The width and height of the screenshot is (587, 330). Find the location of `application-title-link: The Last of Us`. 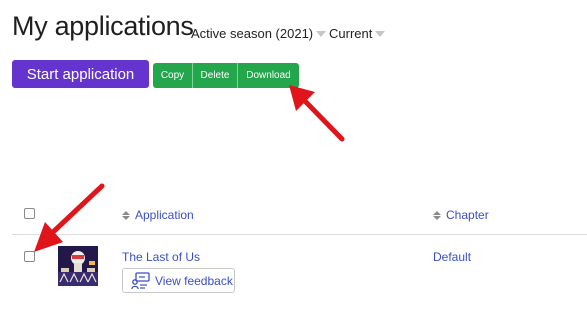

application-title-link: The Last of Us is located at coordinates (161, 257).